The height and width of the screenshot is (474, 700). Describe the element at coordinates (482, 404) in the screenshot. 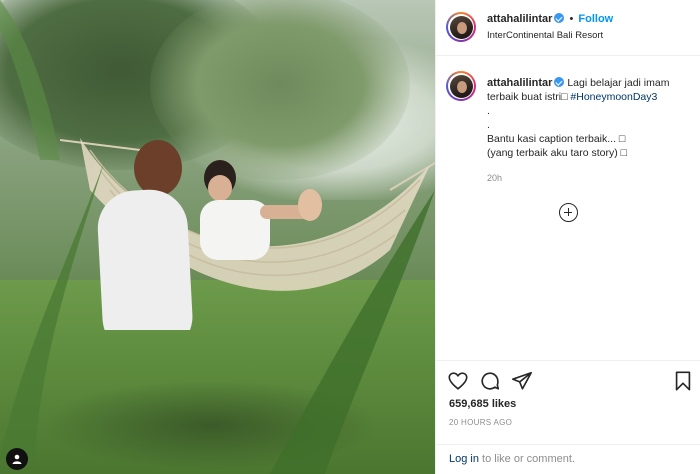

I see `likes-count: 659,685 likes` at that location.